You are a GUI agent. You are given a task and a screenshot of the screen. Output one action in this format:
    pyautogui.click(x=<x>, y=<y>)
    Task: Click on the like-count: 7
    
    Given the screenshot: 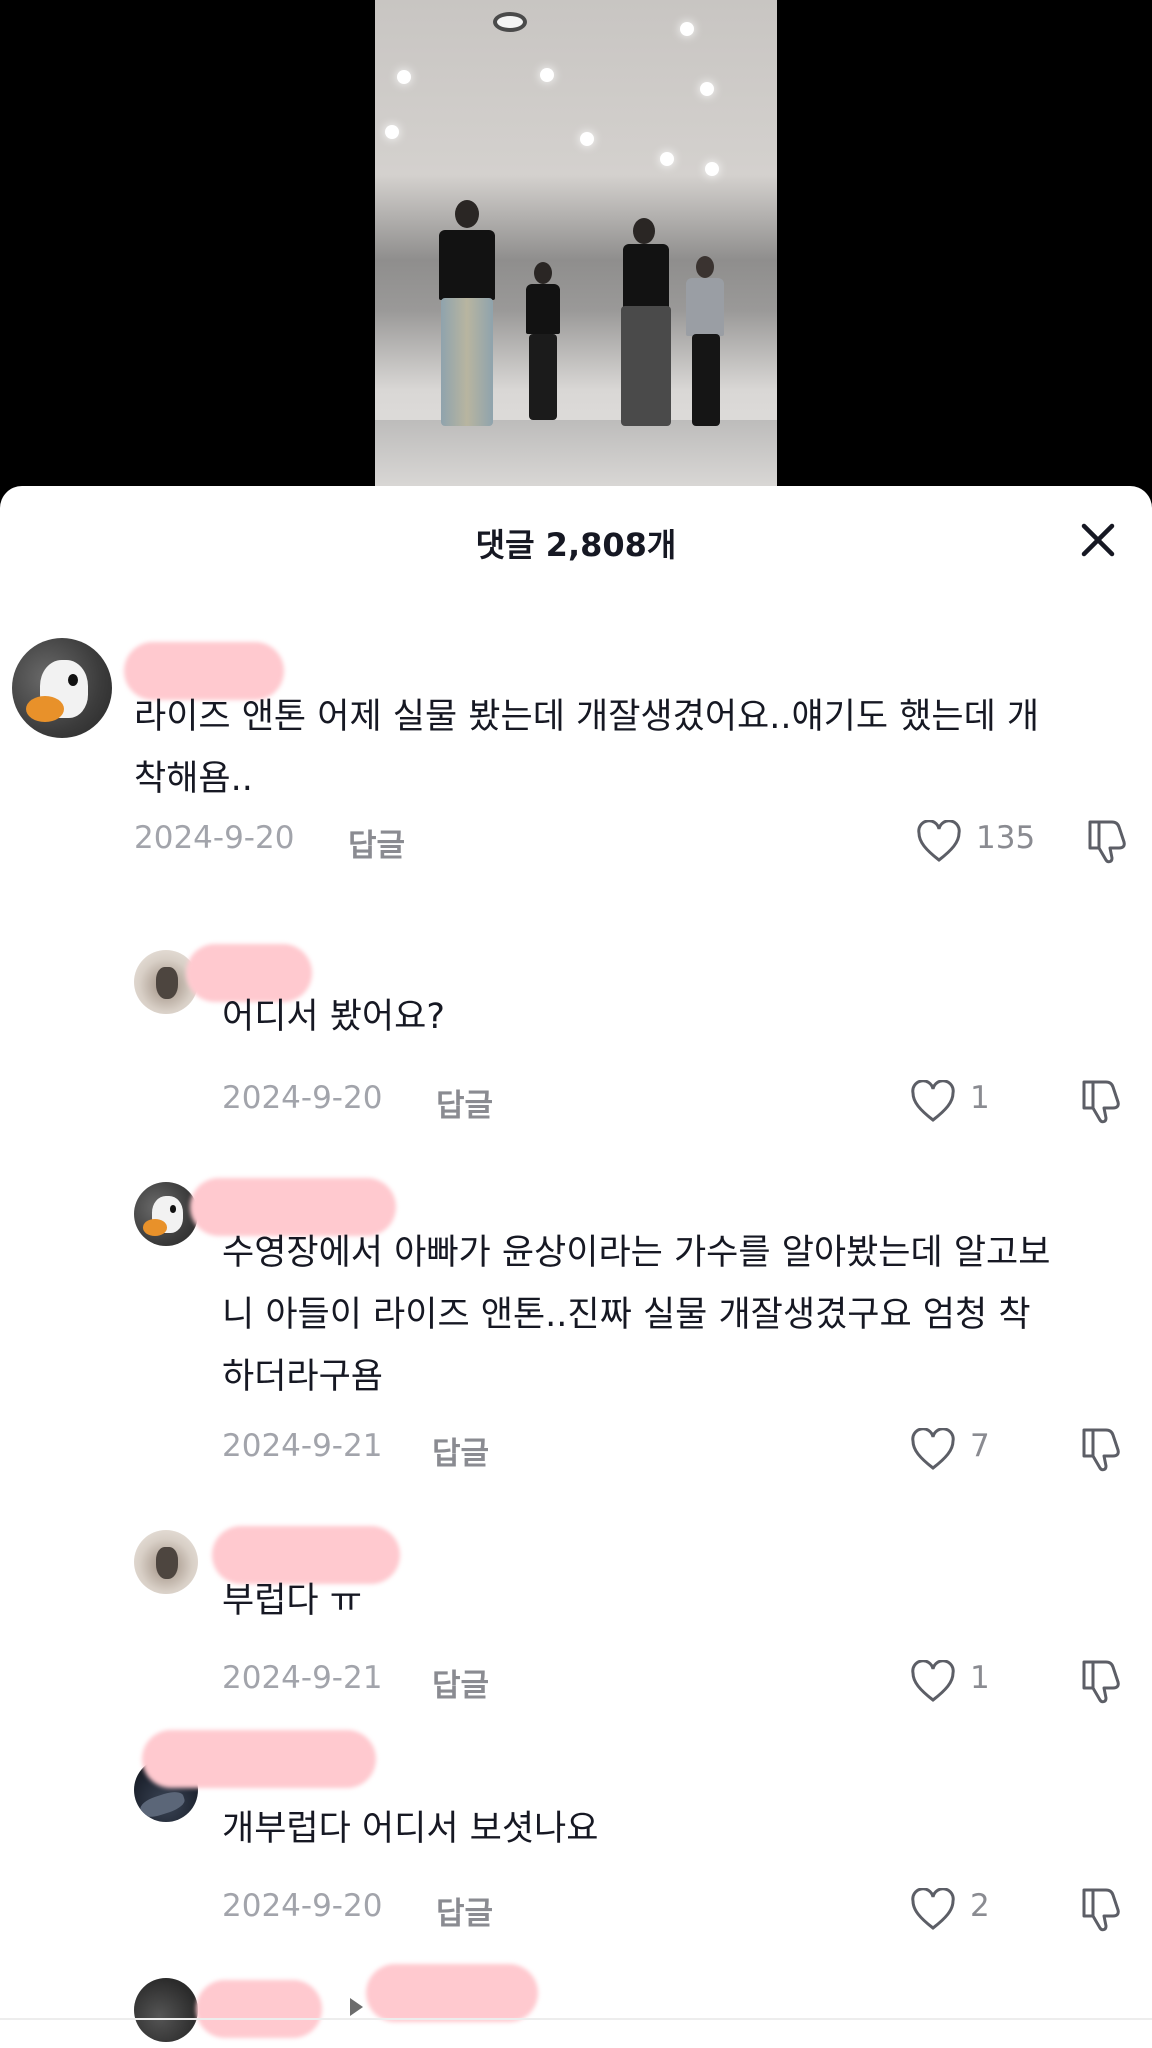 What is the action you would take?
    pyautogui.click(x=980, y=1446)
    